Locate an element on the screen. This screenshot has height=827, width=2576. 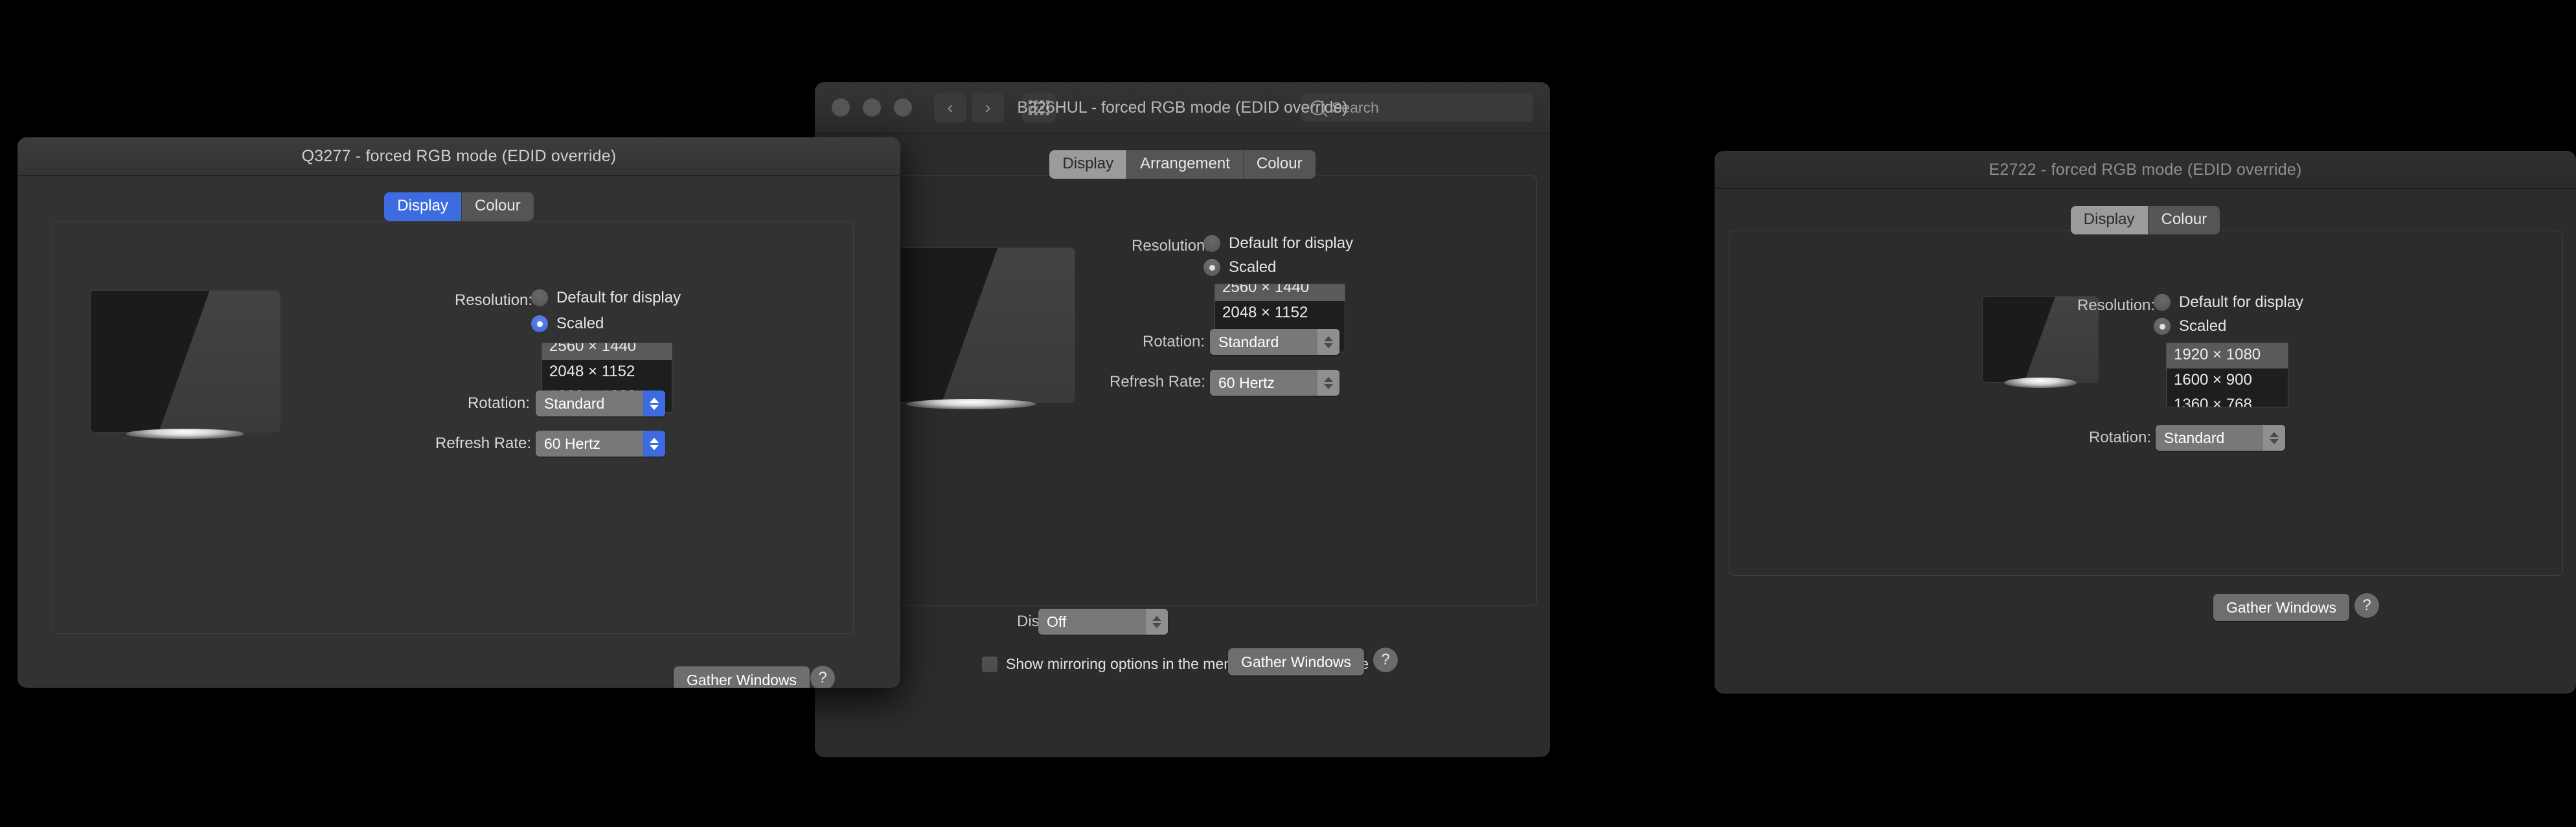
help-button-e2722: ? is located at coordinates (2367, 605).